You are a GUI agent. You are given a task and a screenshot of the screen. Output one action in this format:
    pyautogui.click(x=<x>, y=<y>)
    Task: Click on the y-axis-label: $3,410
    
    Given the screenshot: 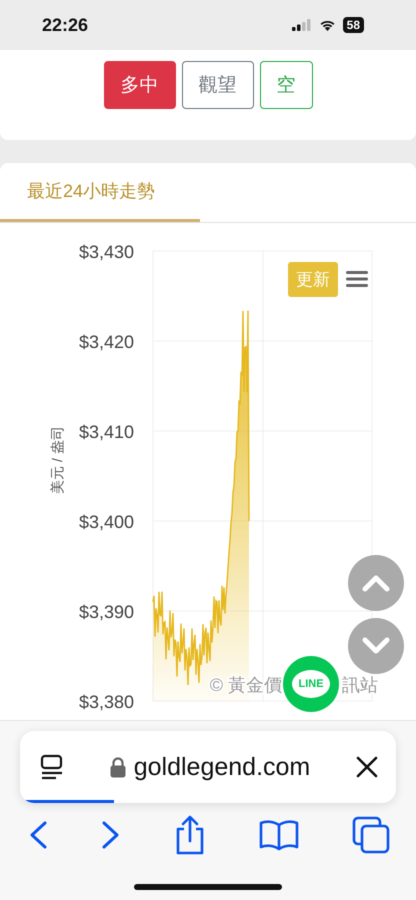 What is the action you would take?
    pyautogui.click(x=106, y=432)
    